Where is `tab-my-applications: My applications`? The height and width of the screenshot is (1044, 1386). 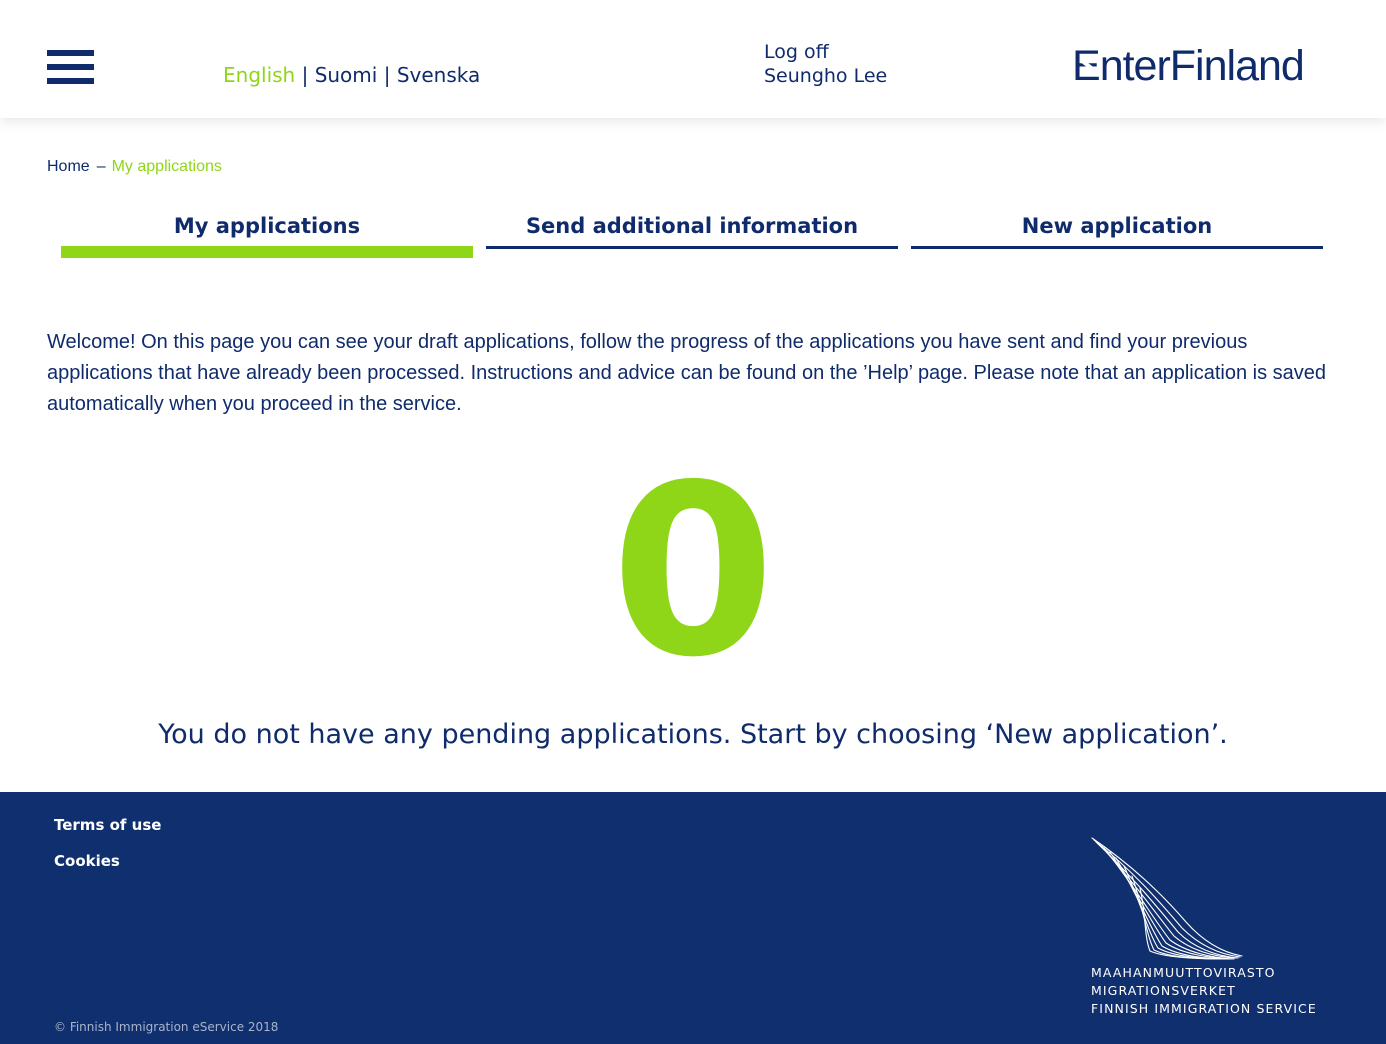 tab-my-applications: My applications is located at coordinates (267, 236).